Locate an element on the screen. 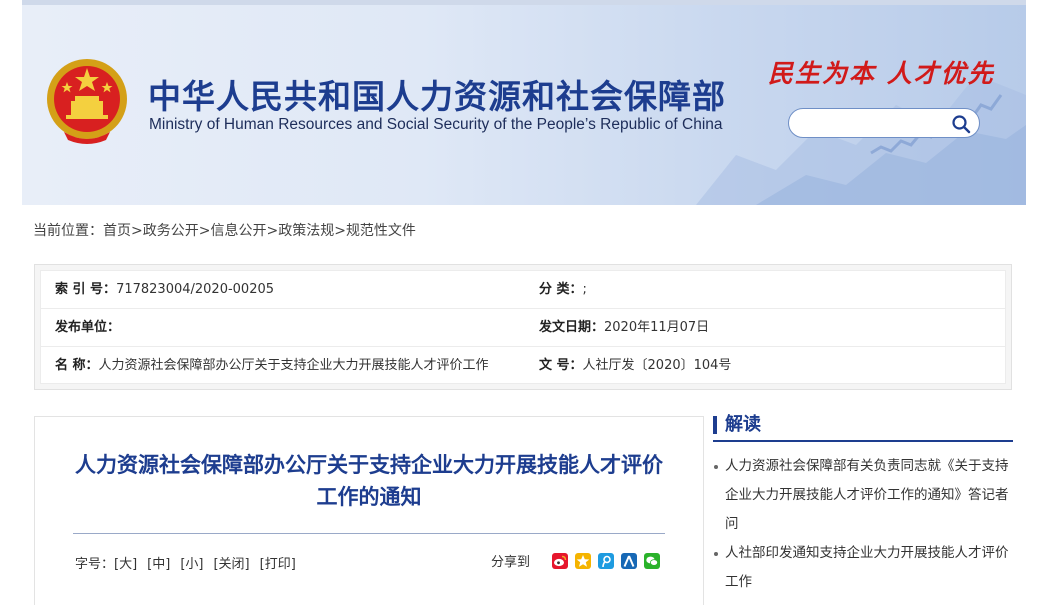  qzone-icon is located at coordinates (583, 560).